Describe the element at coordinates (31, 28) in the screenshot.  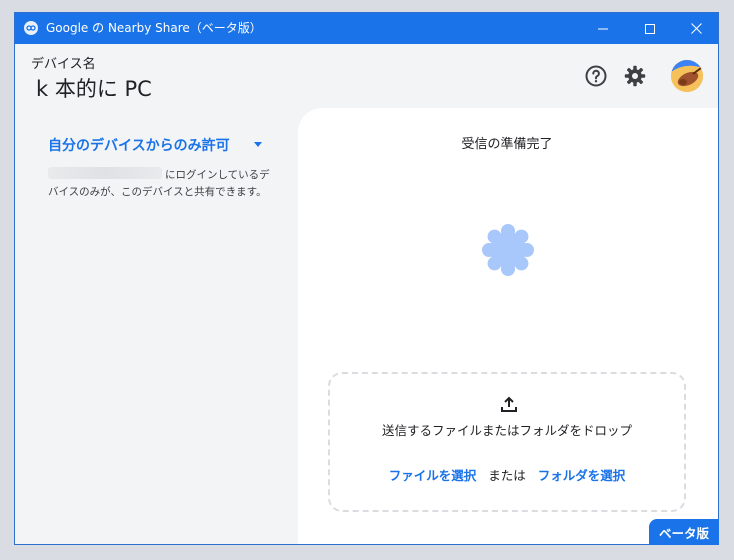
I see `nearby-share-app-icon` at that location.